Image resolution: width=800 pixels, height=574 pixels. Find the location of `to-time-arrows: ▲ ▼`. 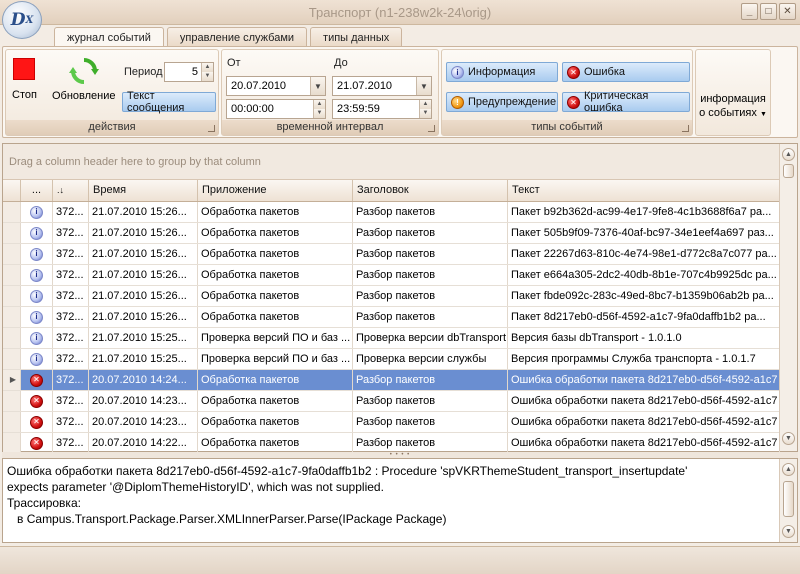

to-time-arrows: ▲ ▼ is located at coordinates (425, 109).